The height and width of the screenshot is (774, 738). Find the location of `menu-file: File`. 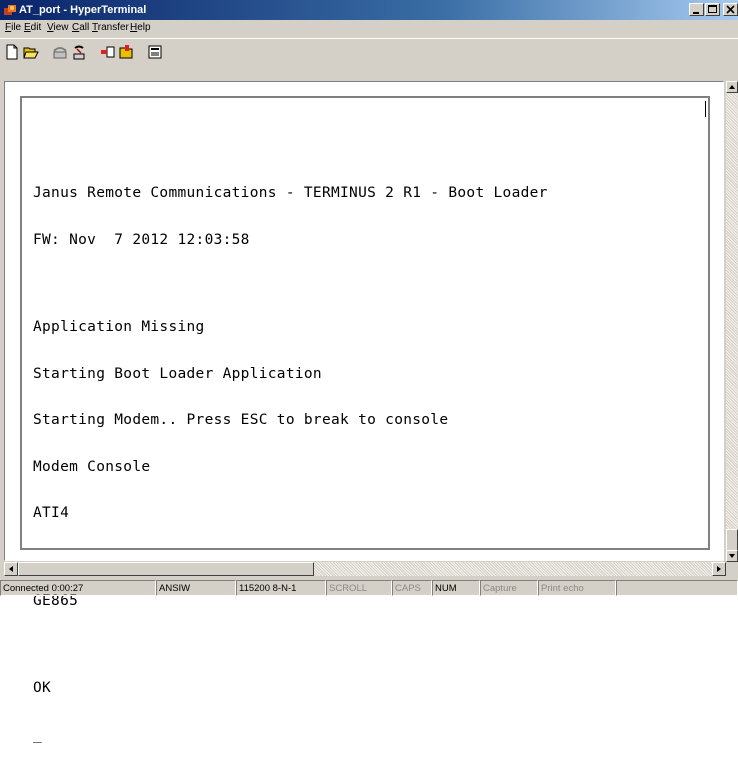

menu-file: File is located at coordinates (13, 28).